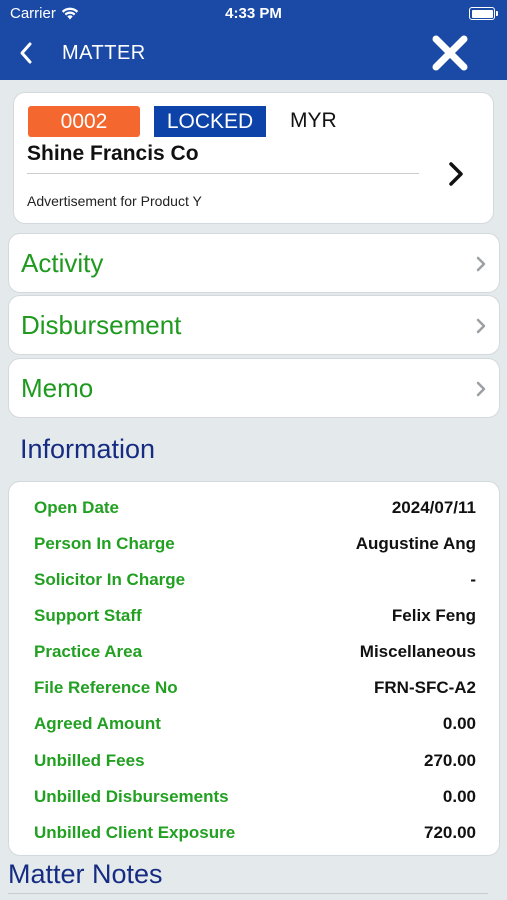 The width and height of the screenshot is (507, 900). I want to click on chevron-left-icon, so click(26, 53).